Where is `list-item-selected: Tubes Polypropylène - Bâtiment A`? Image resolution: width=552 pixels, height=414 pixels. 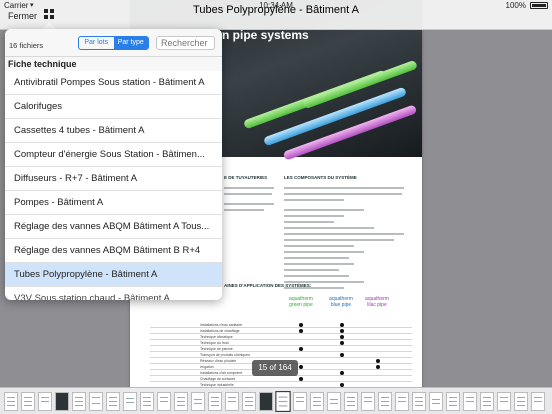
list-item-selected: Tubes Polypropylène - Bâtiment A is located at coordinates (113, 275).